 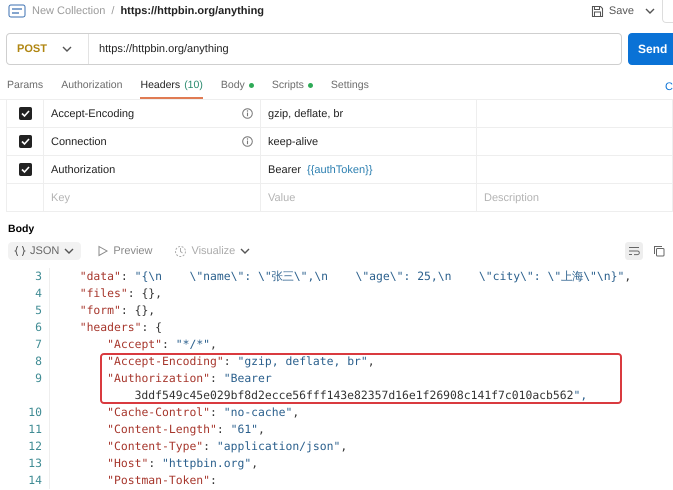 I want to click on request-tab: Settings, so click(x=349, y=89).